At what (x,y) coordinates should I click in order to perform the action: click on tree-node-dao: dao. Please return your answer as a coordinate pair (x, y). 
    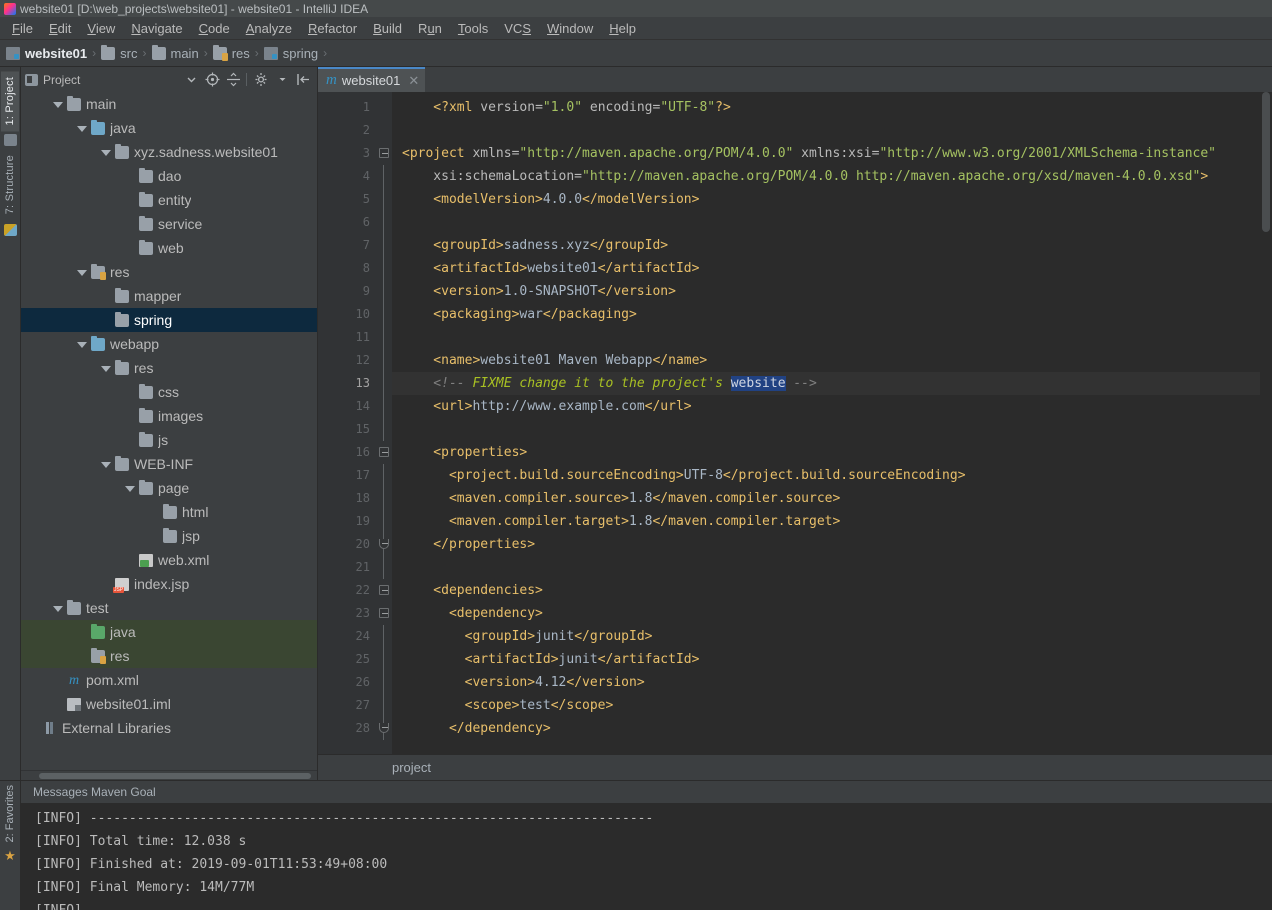
    Looking at the image, I should click on (169, 176).